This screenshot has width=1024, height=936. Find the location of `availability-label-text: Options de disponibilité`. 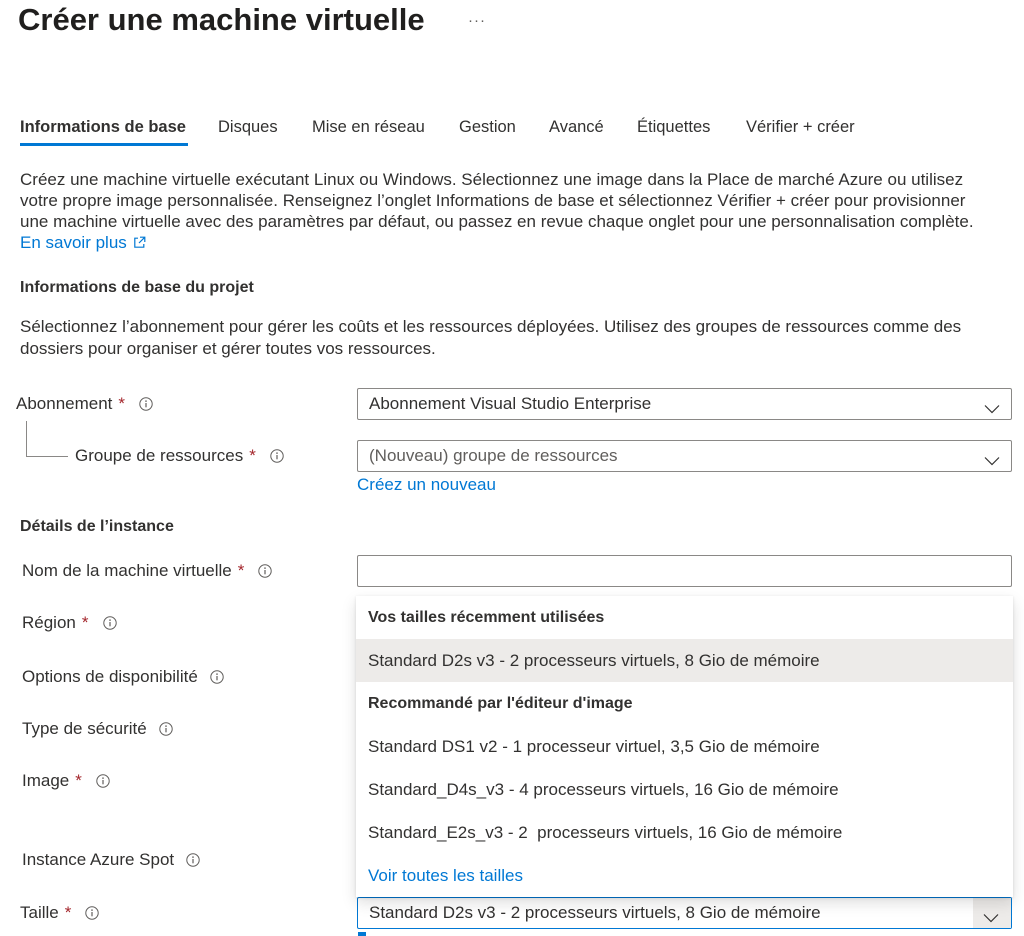

availability-label-text: Options de disponibilité is located at coordinates (110, 676).